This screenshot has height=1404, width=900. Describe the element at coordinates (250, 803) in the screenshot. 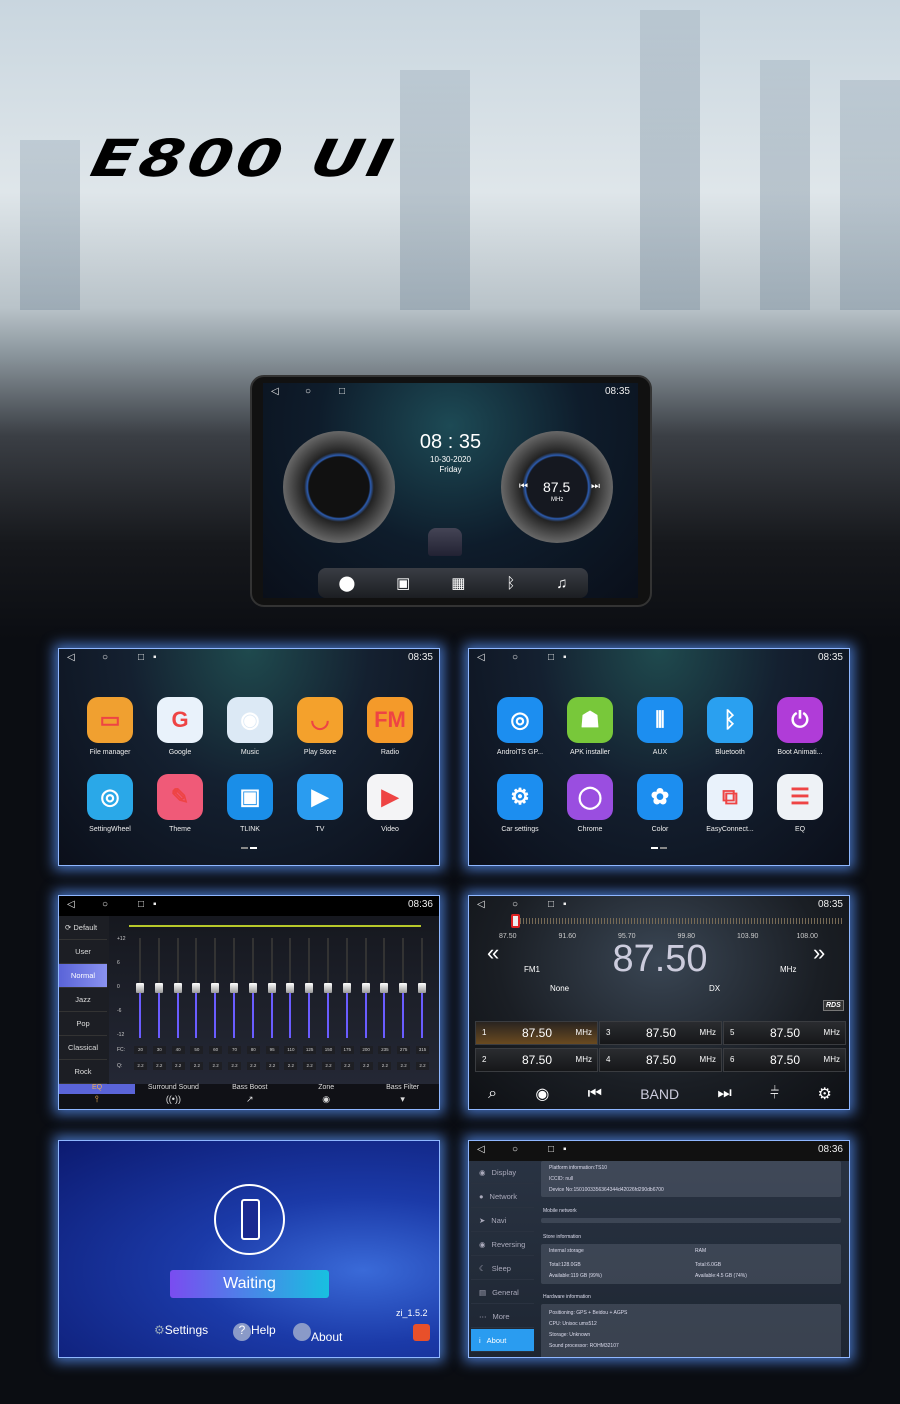

I see `app-tlink: ▣ TLINK` at that location.